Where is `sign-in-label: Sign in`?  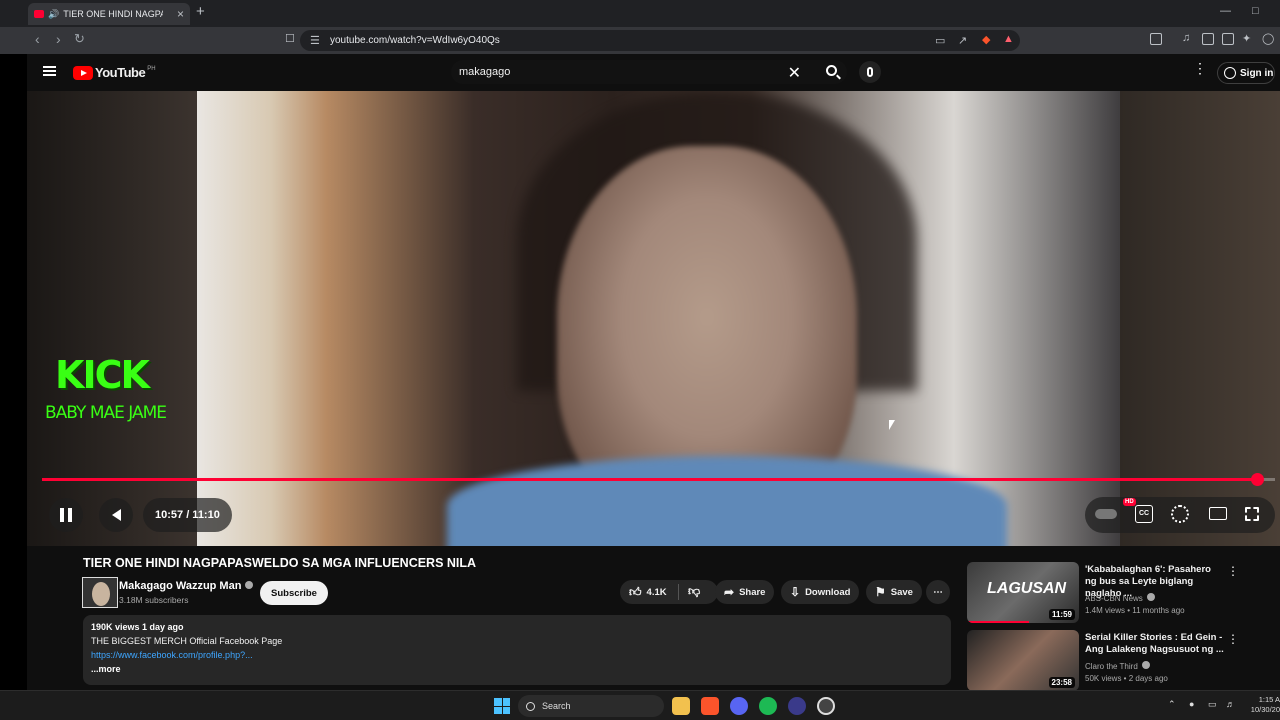 sign-in-label: Sign in is located at coordinates (1257, 73).